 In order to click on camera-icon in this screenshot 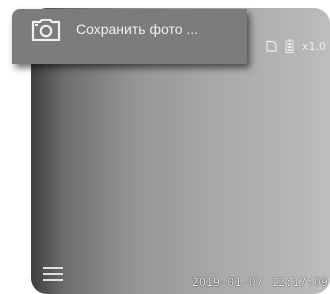, I will do `click(46, 30)`.